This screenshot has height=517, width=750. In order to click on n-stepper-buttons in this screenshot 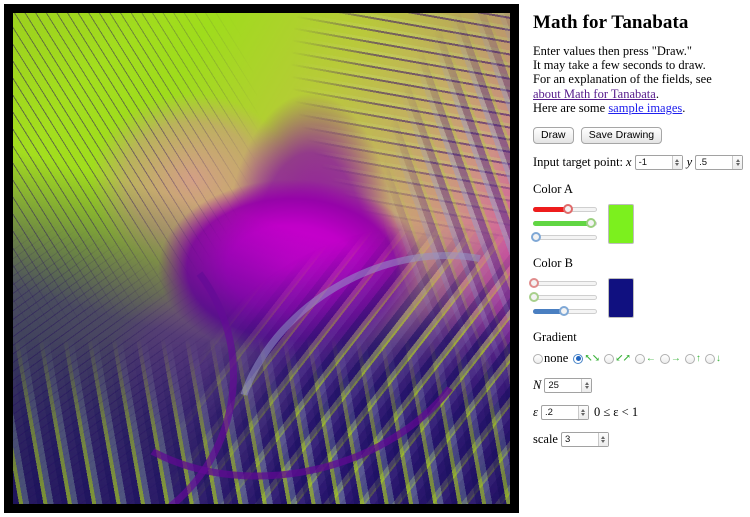, I will do `click(586, 386)`.